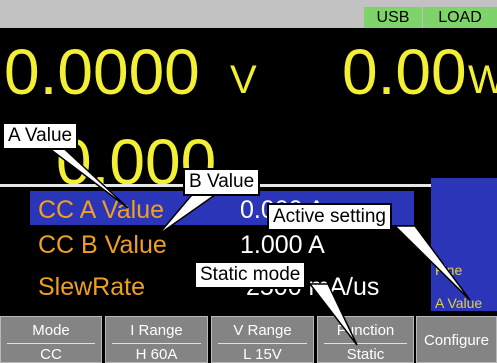 The width and height of the screenshot is (497, 363). Describe the element at coordinates (432, 263) in the screenshot. I see `active-setting-pointer` at that location.